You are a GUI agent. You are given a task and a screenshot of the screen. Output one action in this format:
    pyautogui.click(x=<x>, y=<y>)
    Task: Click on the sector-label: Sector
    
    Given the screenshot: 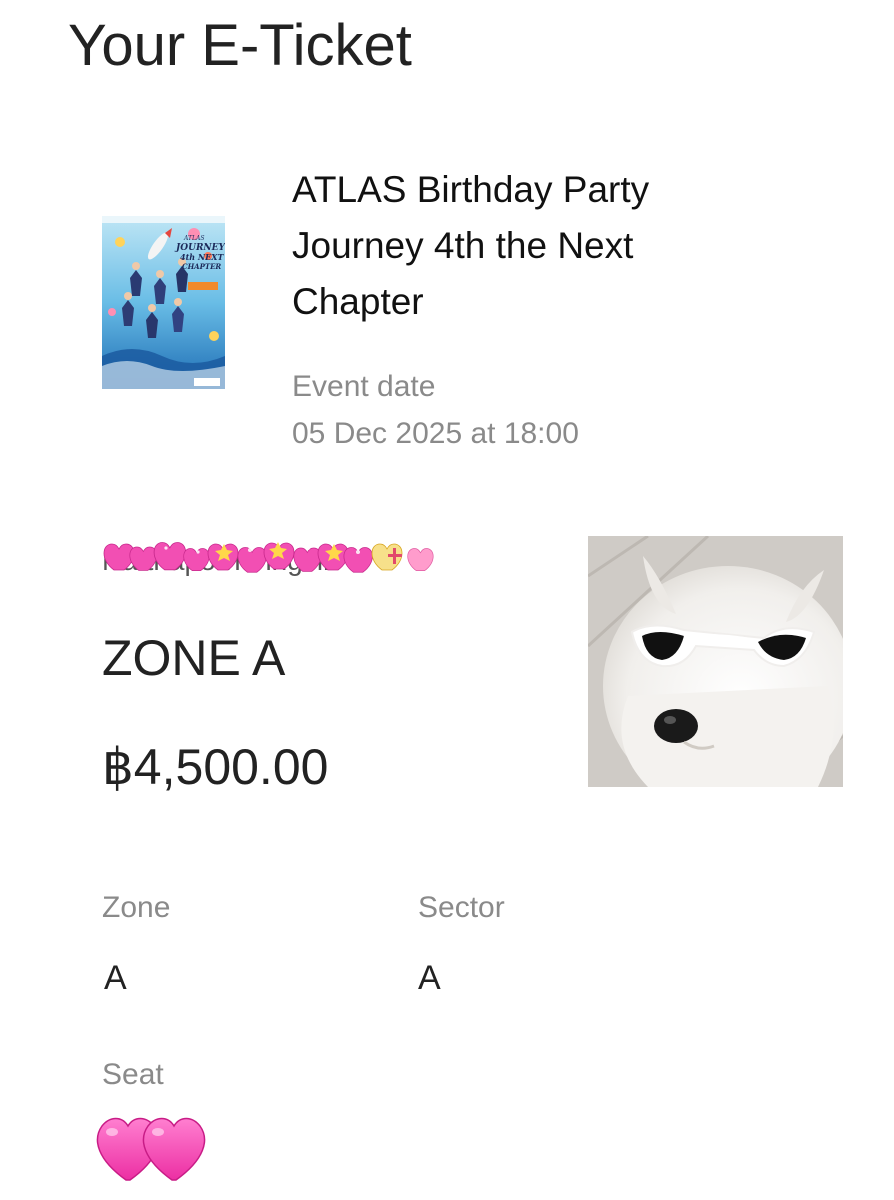 What is the action you would take?
    pyautogui.click(x=461, y=907)
    